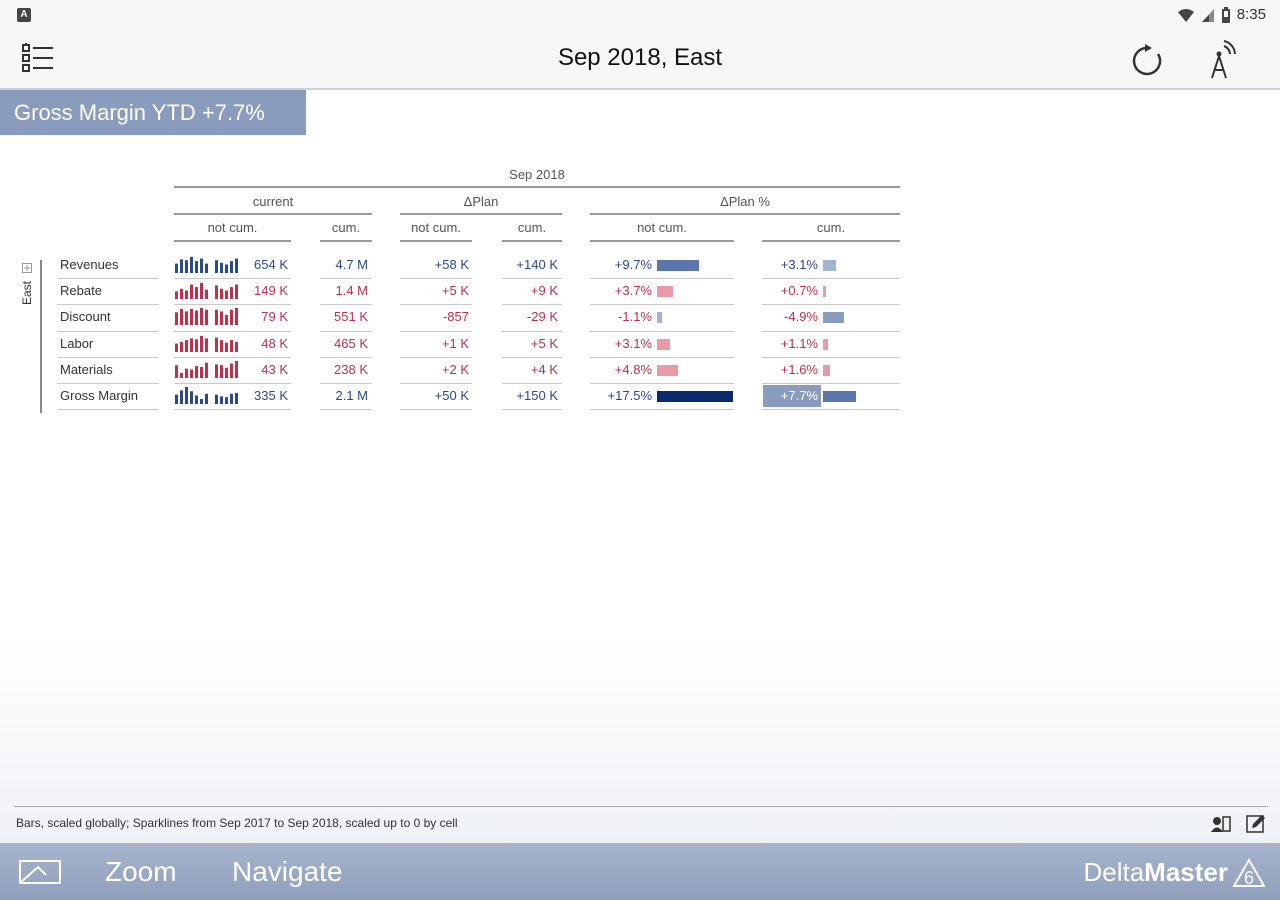 This screenshot has height=900, width=1280. I want to click on value-cell: +1 K, so click(455, 343).